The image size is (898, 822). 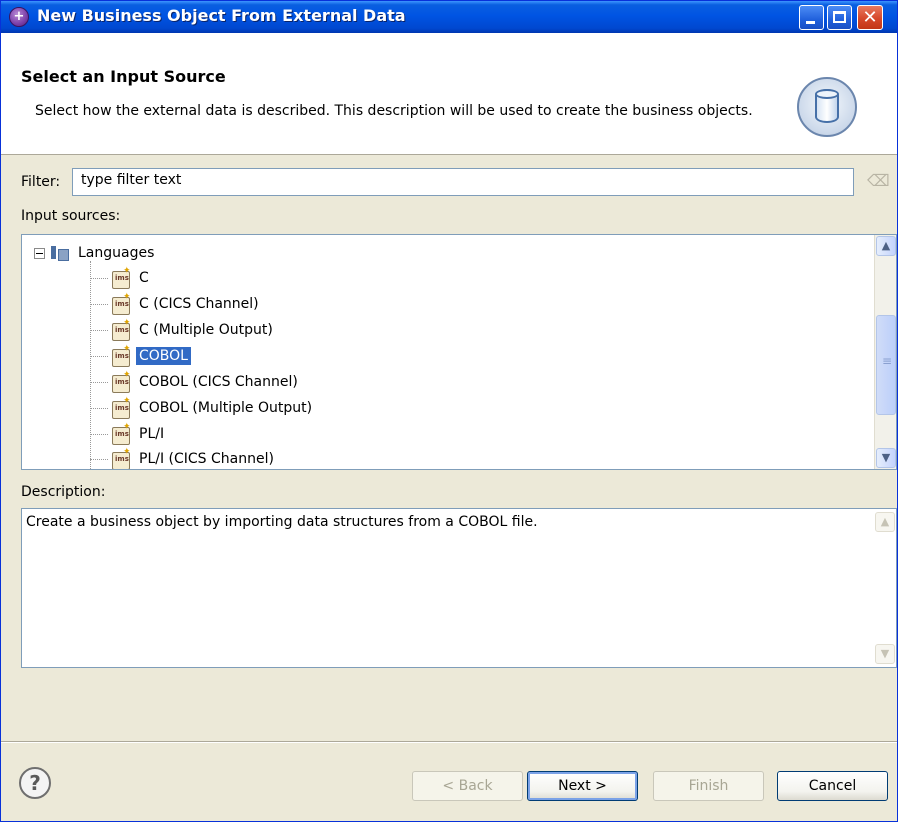 What do you see at coordinates (35, 783) in the screenshot?
I see `help-icon: ?` at bounding box center [35, 783].